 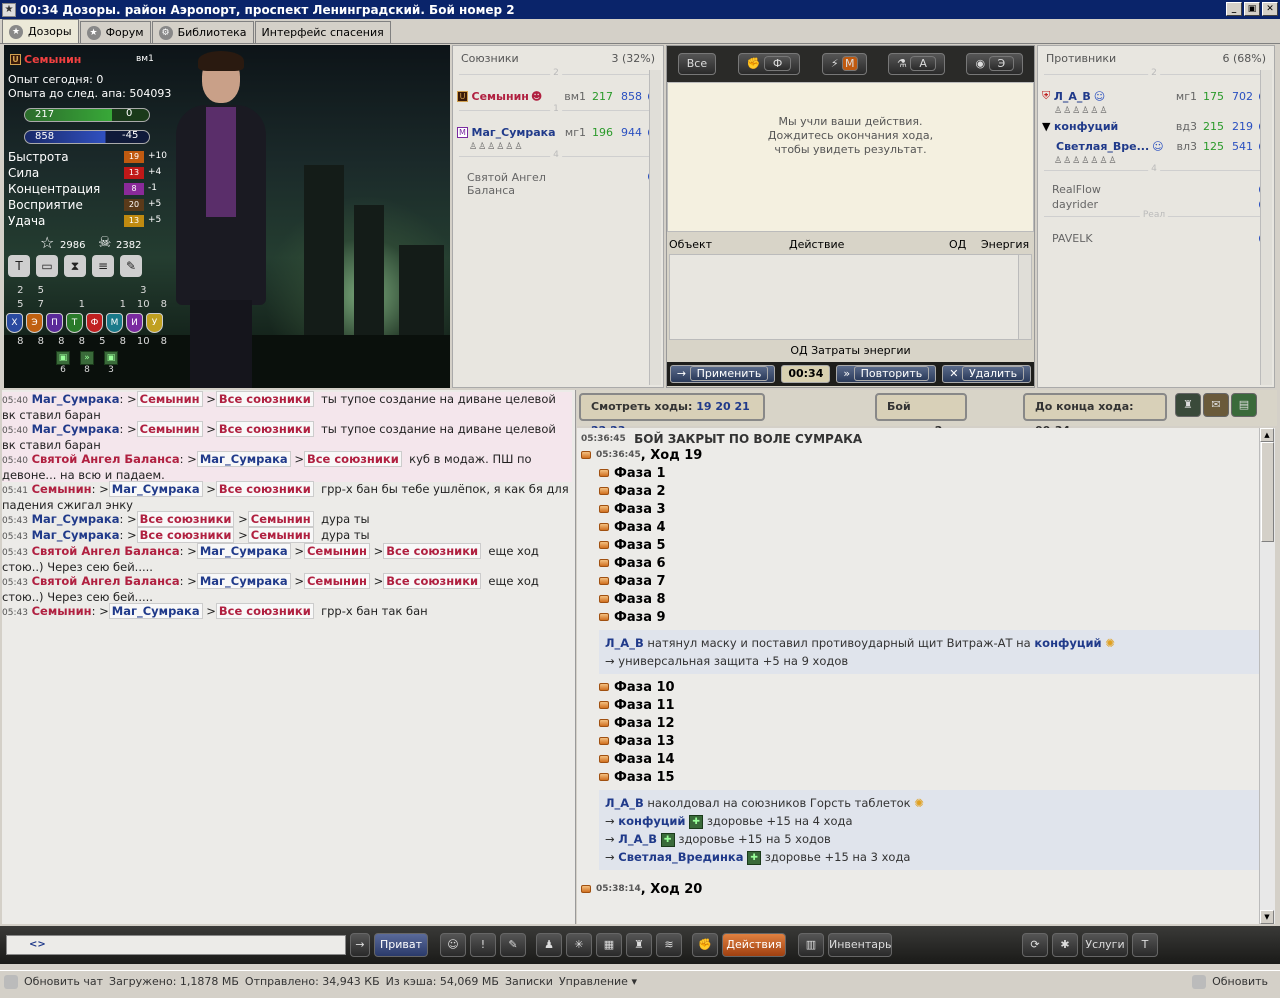 What do you see at coordinates (920, 455) in the screenshot?
I see `turn-19: 05:36:45, Ход 19` at bounding box center [920, 455].